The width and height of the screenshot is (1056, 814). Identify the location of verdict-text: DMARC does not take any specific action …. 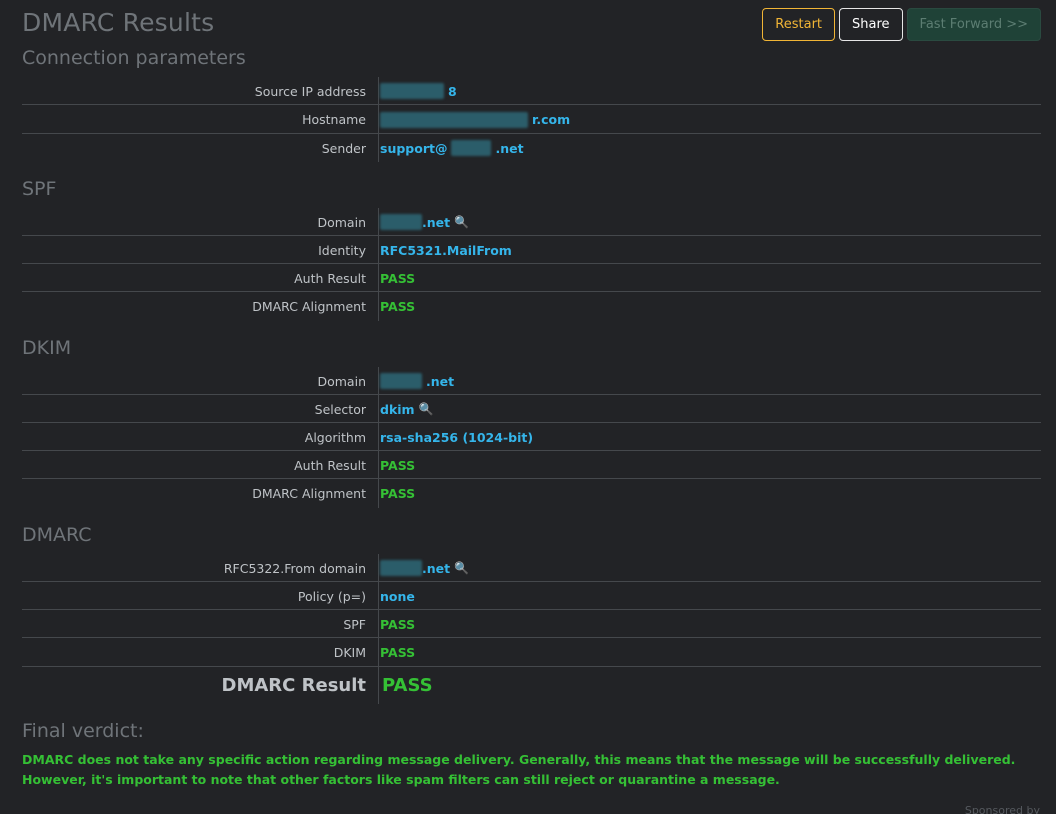
(519, 769).